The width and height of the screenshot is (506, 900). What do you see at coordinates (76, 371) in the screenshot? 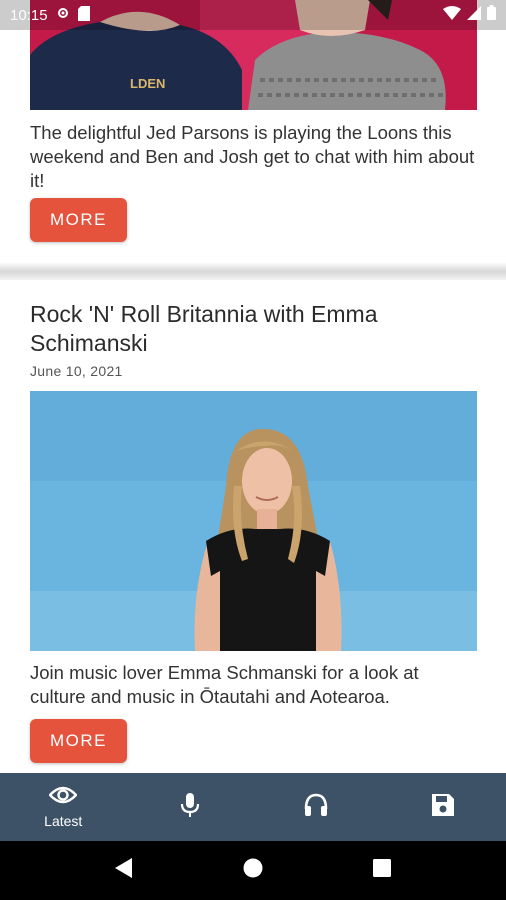
I see `article-date: June 10, 2021` at bounding box center [76, 371].